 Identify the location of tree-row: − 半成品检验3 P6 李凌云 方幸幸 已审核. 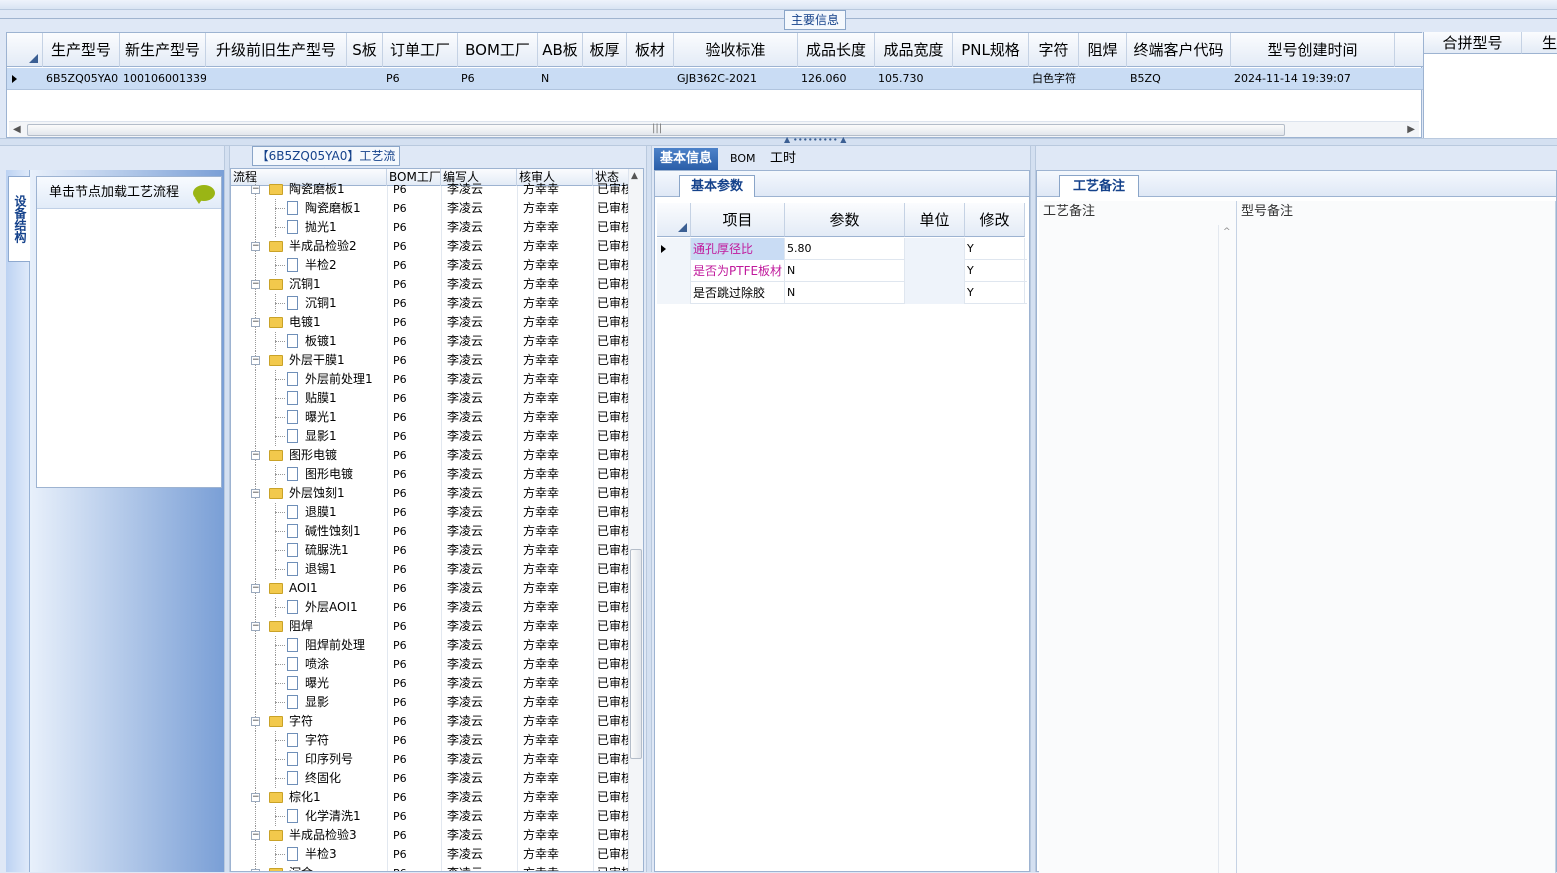
(431, 835).